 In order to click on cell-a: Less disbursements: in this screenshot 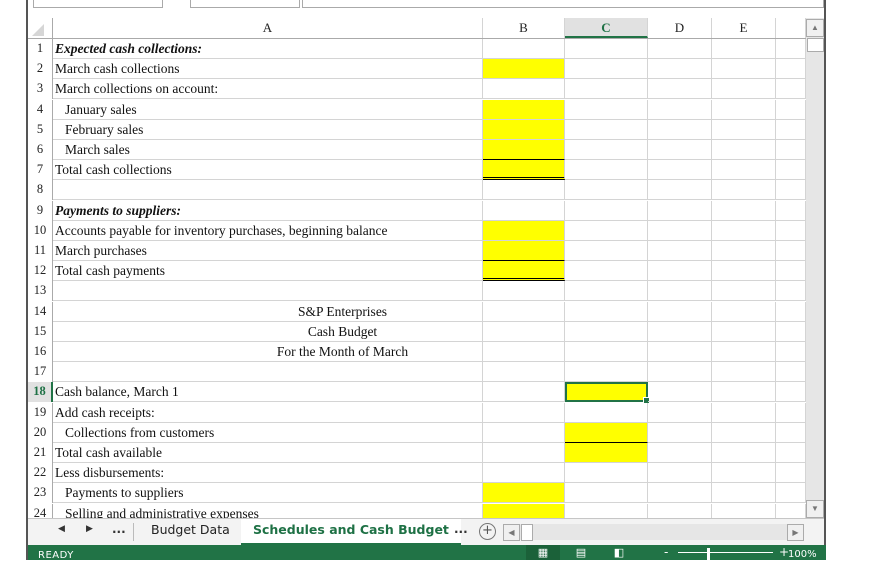, I will do `click(268, 473)`.